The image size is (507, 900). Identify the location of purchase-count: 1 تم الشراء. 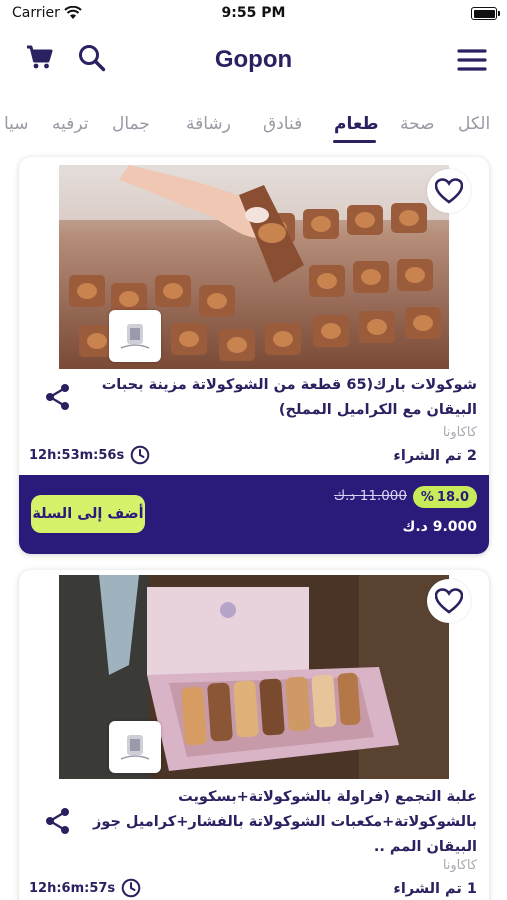
(435, 889).